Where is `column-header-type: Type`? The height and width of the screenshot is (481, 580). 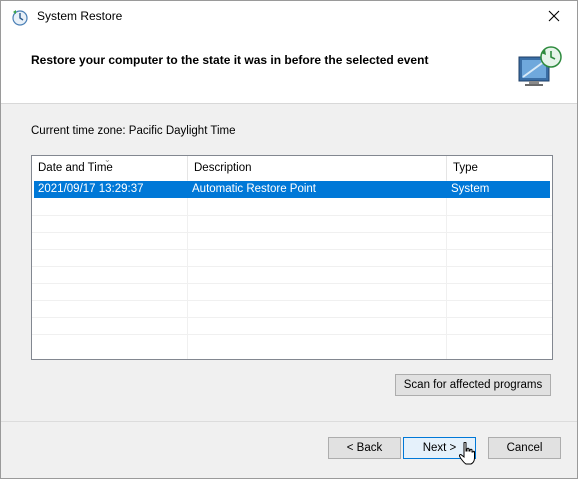
column-header-type: Type is located at coordinates (499, 168).